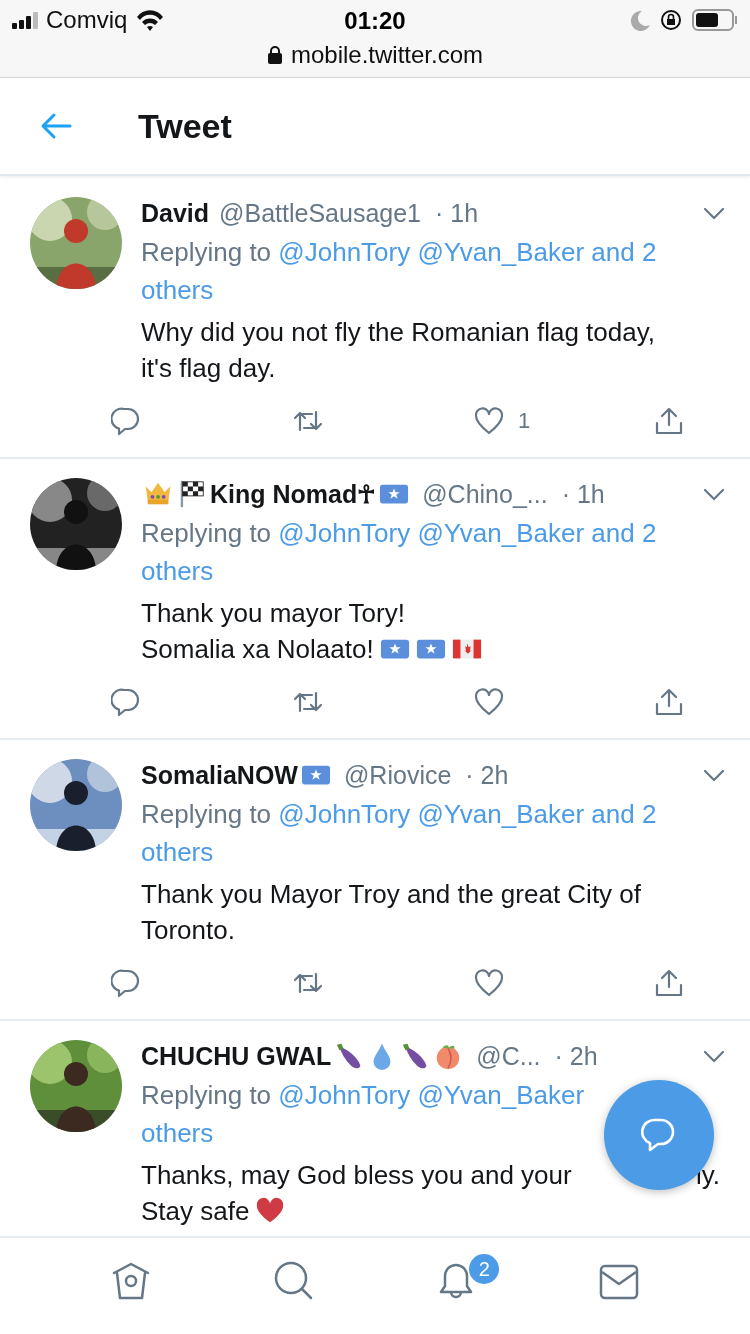 This screenshot has height=1334, width=750. I want to click on tweet-text: Thank you mayor Tory!, so click(273, 613).